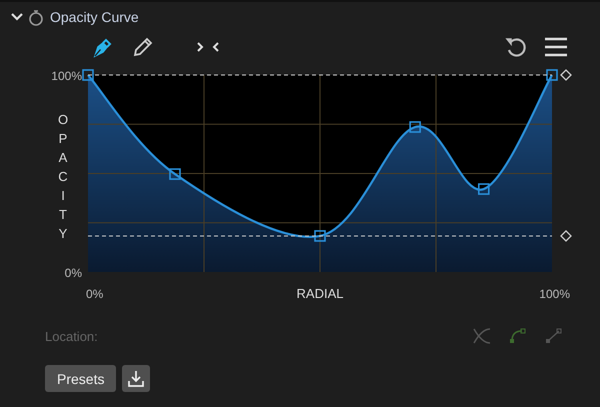 This screenshot has width=600, height=407. Describe the element at coordinates (320, 293) in the screenshot. I see `x-axis-title: RADIAL` at that location.